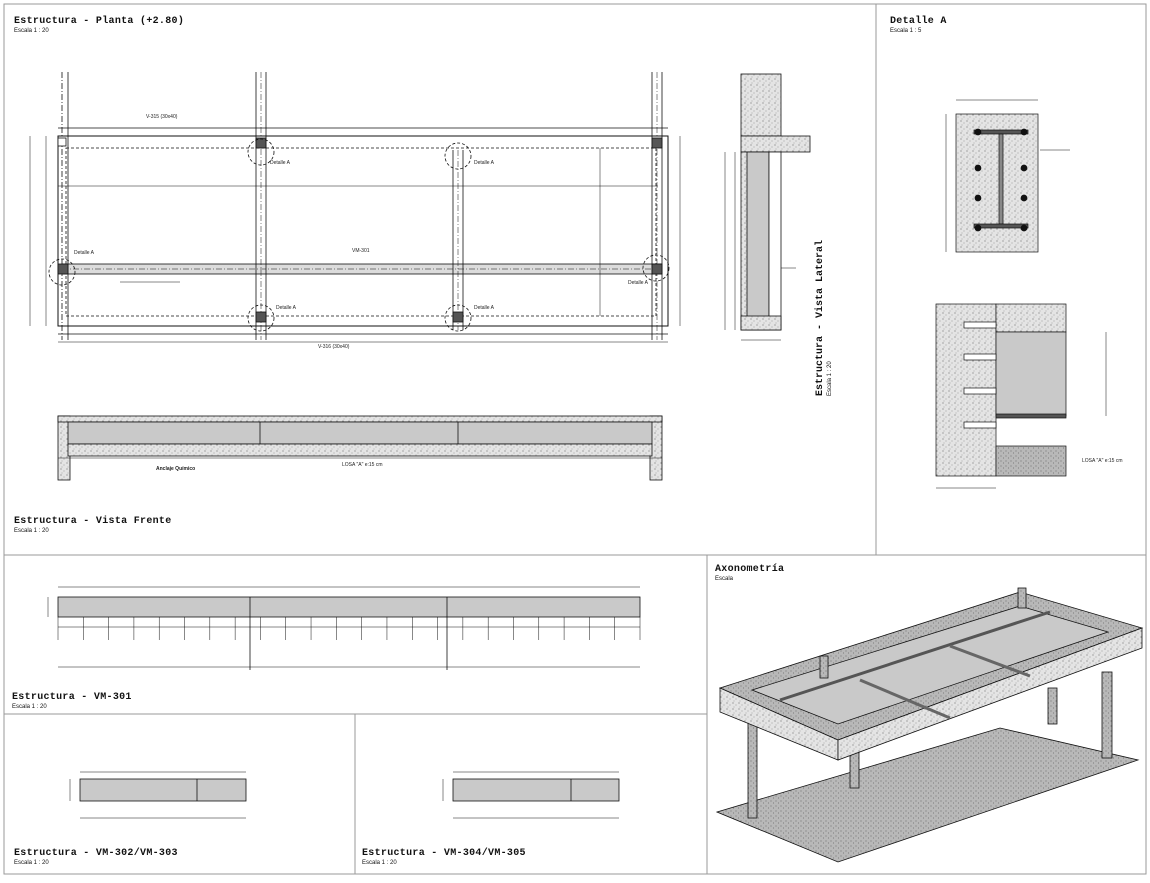 This screenshot has height=883, width=1150. Describe the element at coordinates (349, 607) in the screenshot. I see `vm301-beam` at that location.